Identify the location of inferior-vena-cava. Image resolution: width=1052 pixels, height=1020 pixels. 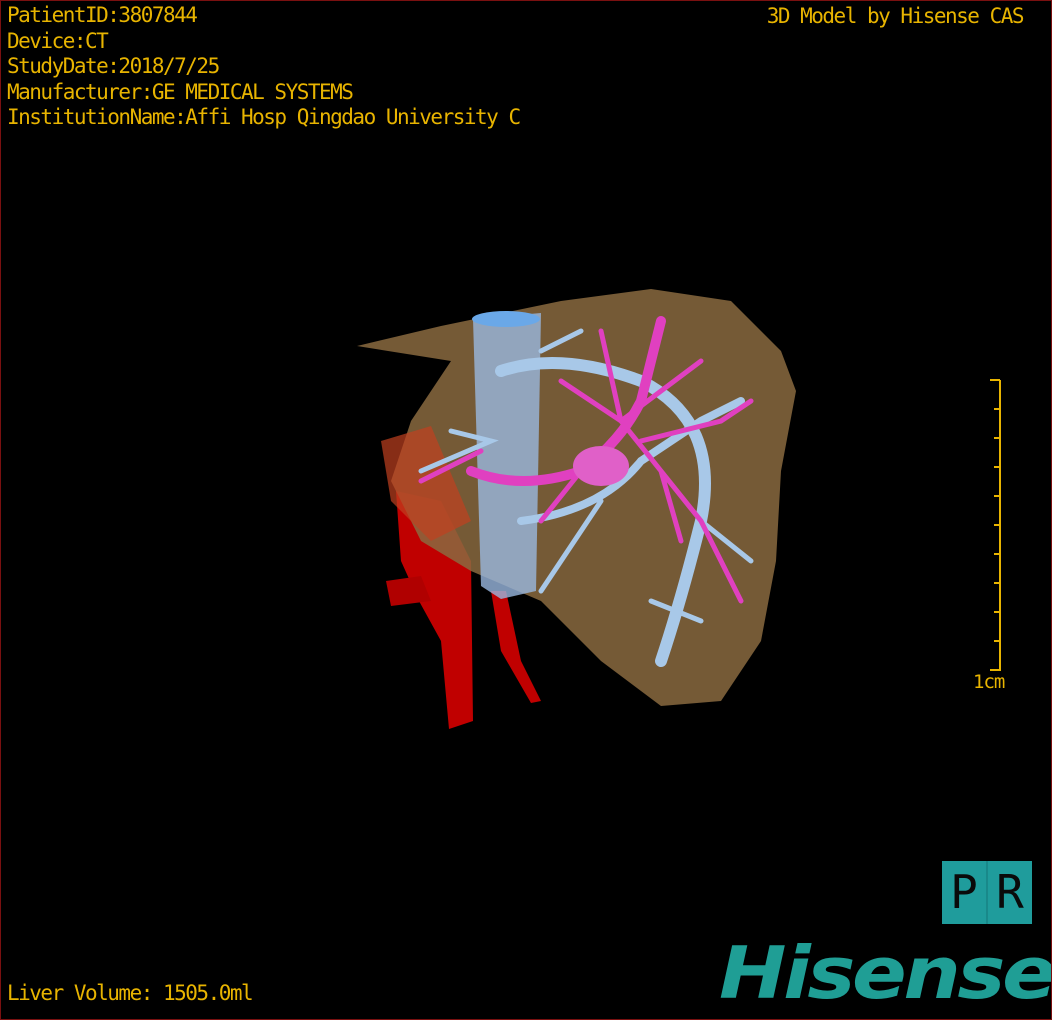
(506, 455).